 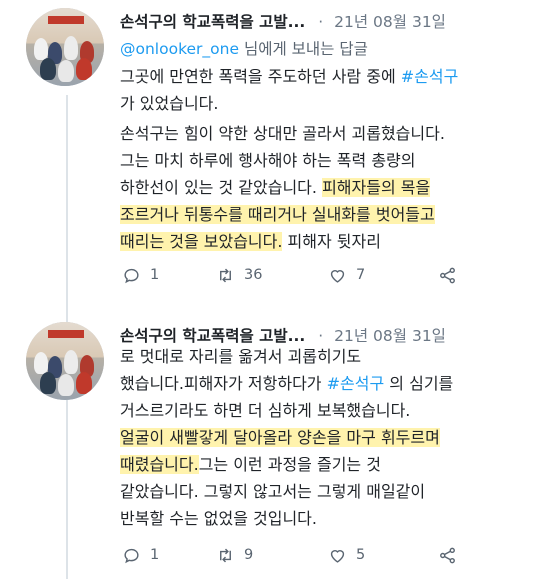 I want to click on like-count: 7, so click(x=361, y=275).